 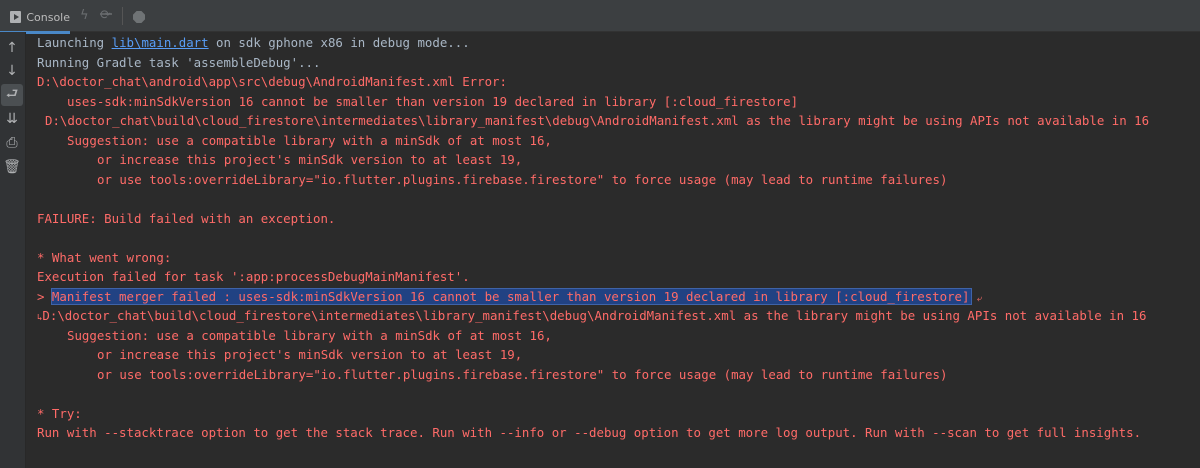 What do you see at coordinates (16, 17) in the screenshot?
I see `console-icon` at bounding box center [16, 17].